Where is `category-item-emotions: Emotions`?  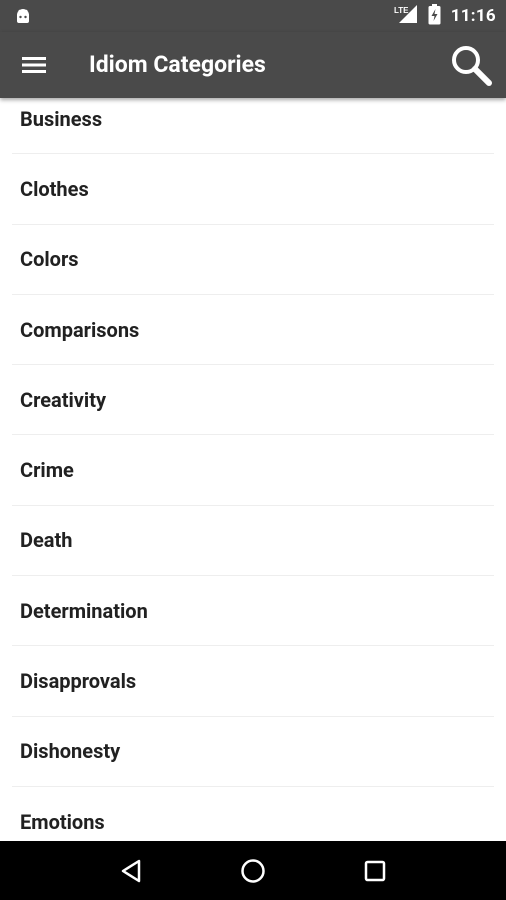 category-item-emotions: Emotions is located at coordinates (253, 814).